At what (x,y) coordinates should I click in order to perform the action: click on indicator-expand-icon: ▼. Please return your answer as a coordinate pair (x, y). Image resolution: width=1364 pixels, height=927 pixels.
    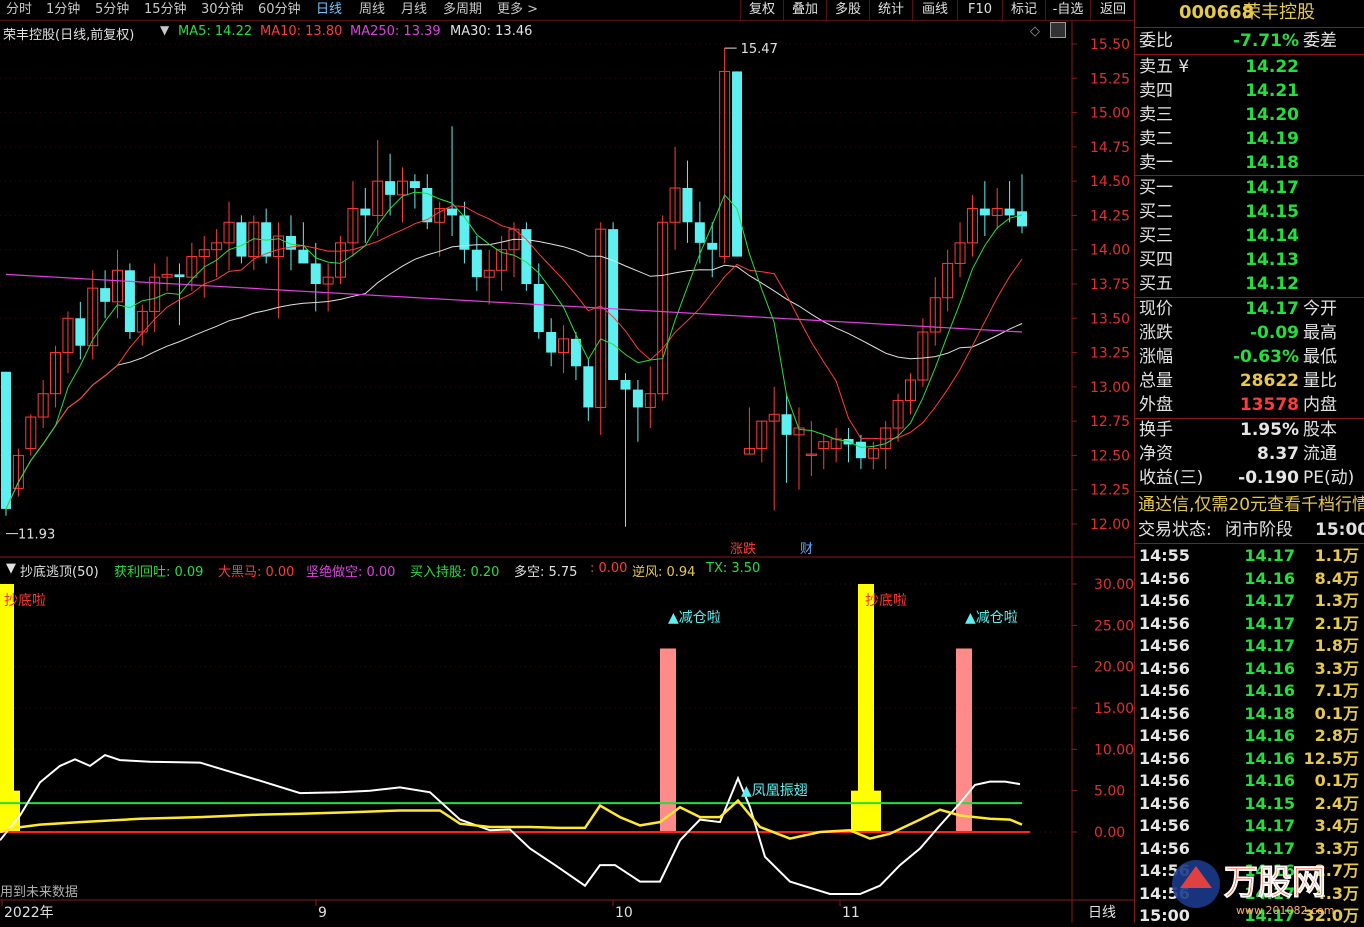
    Looking at the image, I should click on (11, 568).